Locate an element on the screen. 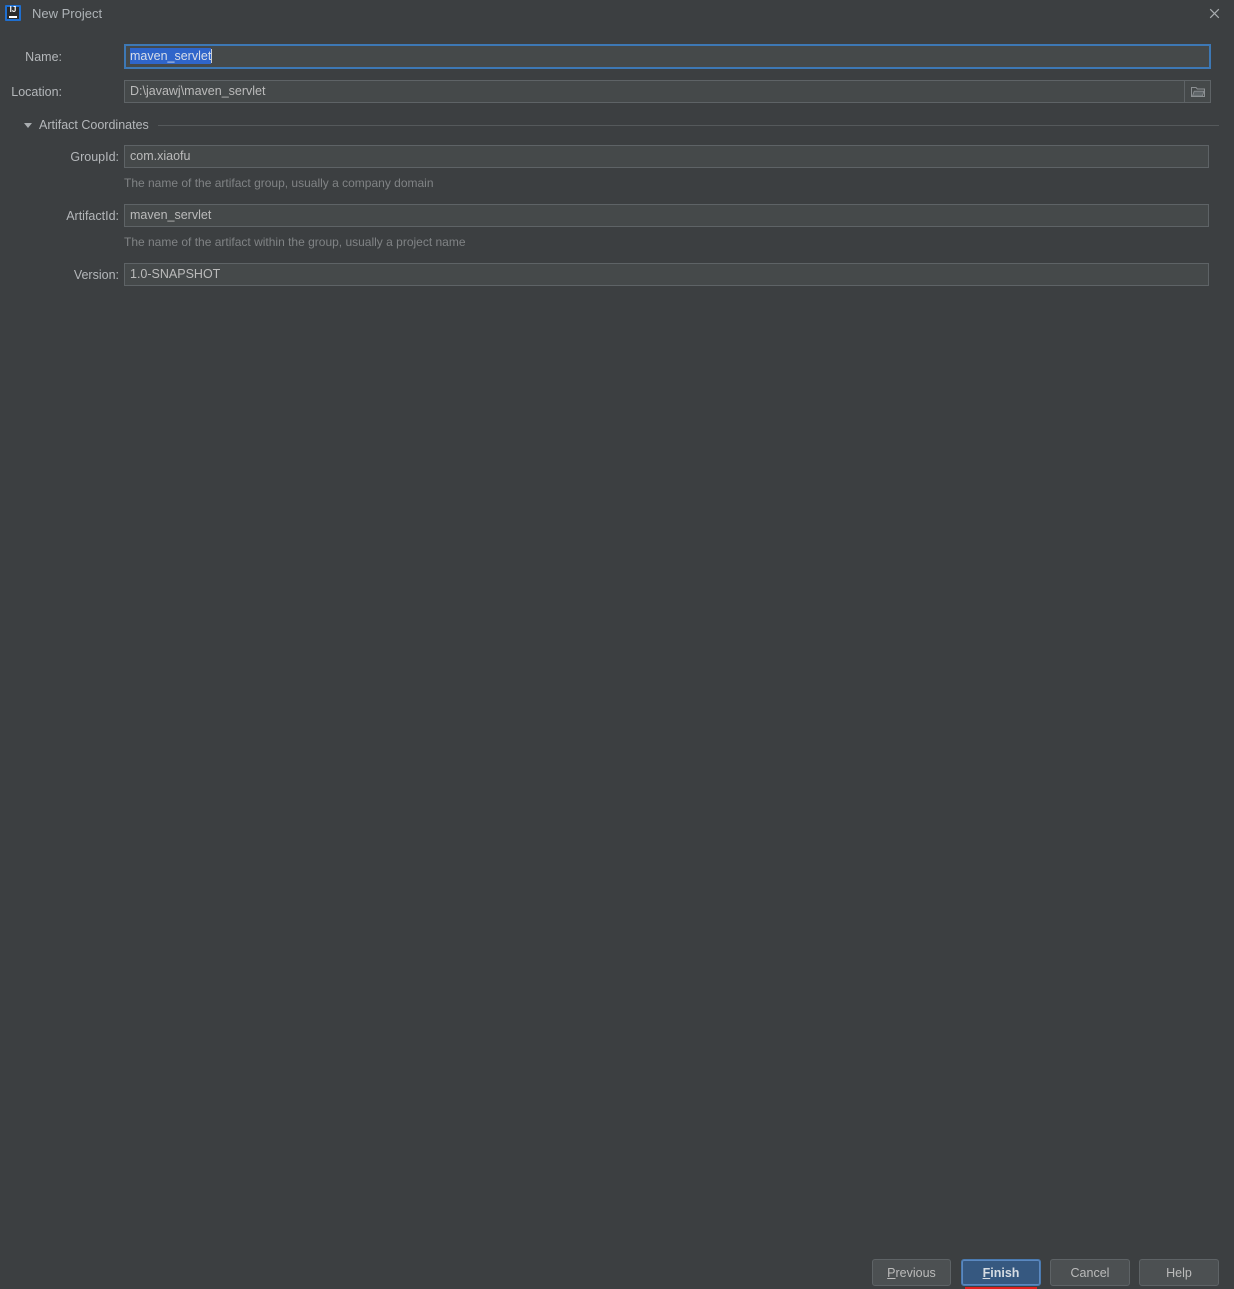  groupid-input: com.xiaofu is located at coordinates (666, 156).